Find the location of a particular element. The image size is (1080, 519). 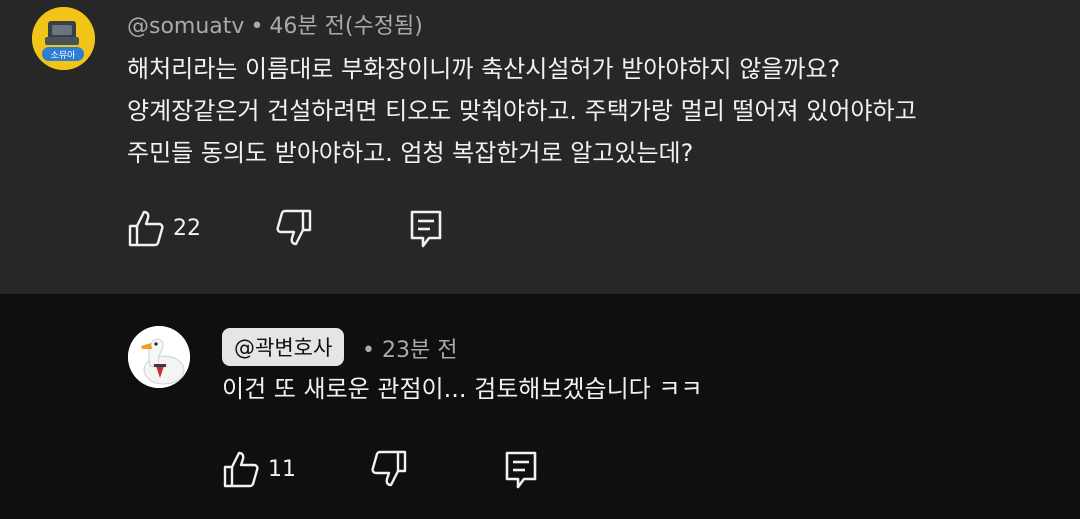

like-count: 11 is located at coordinates (282, 469).